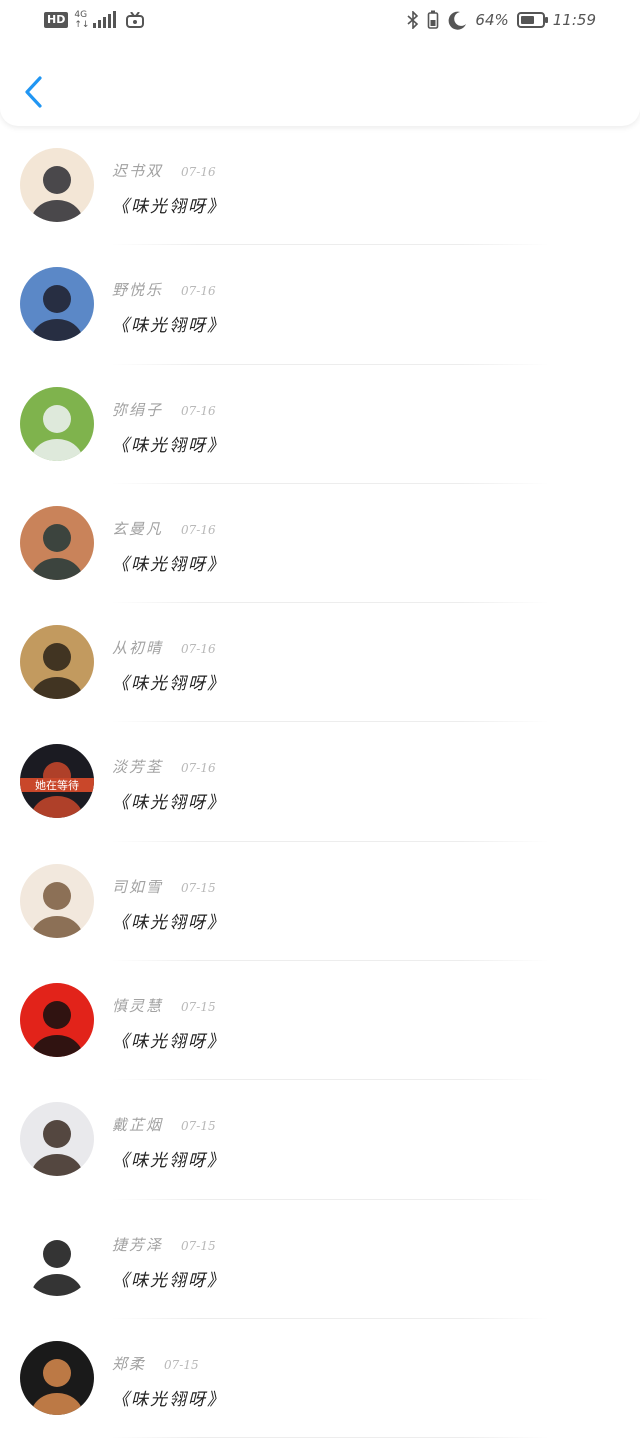 The height and width of the screenshot is (1438, 640). Describe the element at coordinates (138, 409) in the screenshot. I see `contact-name: 弥绢子` at that location.